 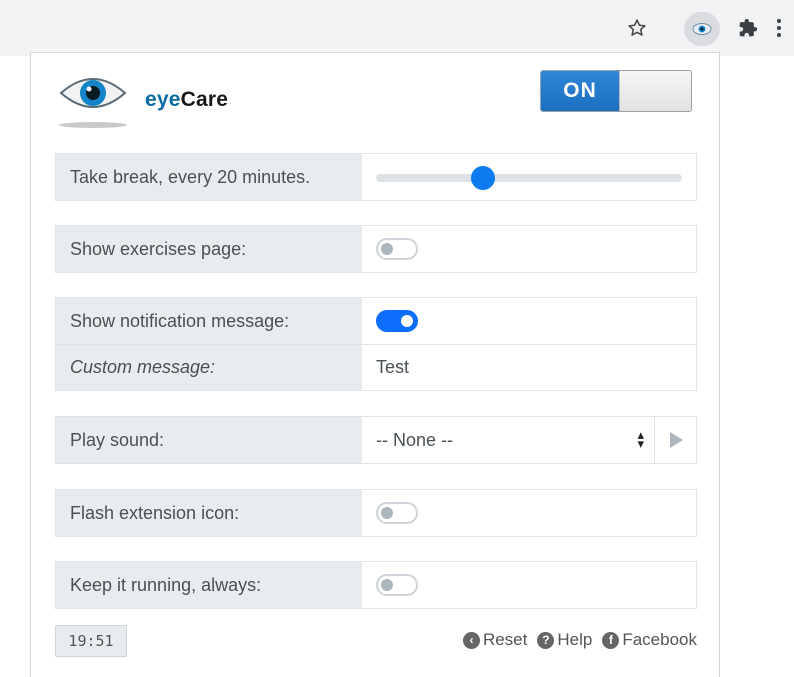 I want to click on puzzle-icon, so click(x=748, y=28).